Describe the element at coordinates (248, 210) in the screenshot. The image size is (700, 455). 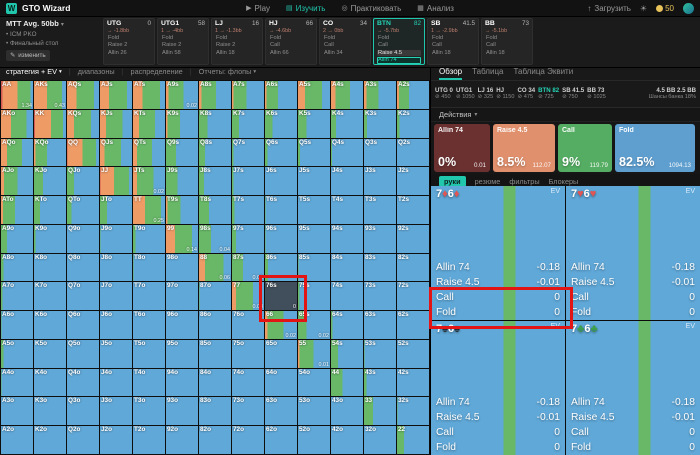
I see `matrix-cell-T7s: T7s` at that location.